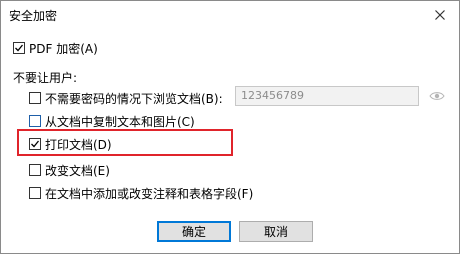 This screenshot has width=460, height=254. I want to click on close-icon, so click(440, 15).